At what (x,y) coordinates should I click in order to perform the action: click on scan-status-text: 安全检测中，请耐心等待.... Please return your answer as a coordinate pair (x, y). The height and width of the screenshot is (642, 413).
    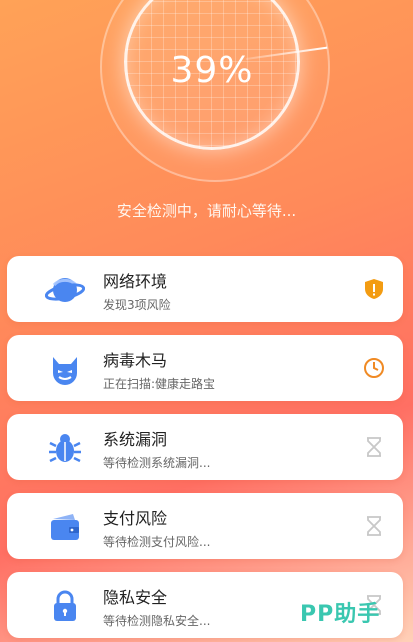
    Looking at the image, I should click on (206, 211).